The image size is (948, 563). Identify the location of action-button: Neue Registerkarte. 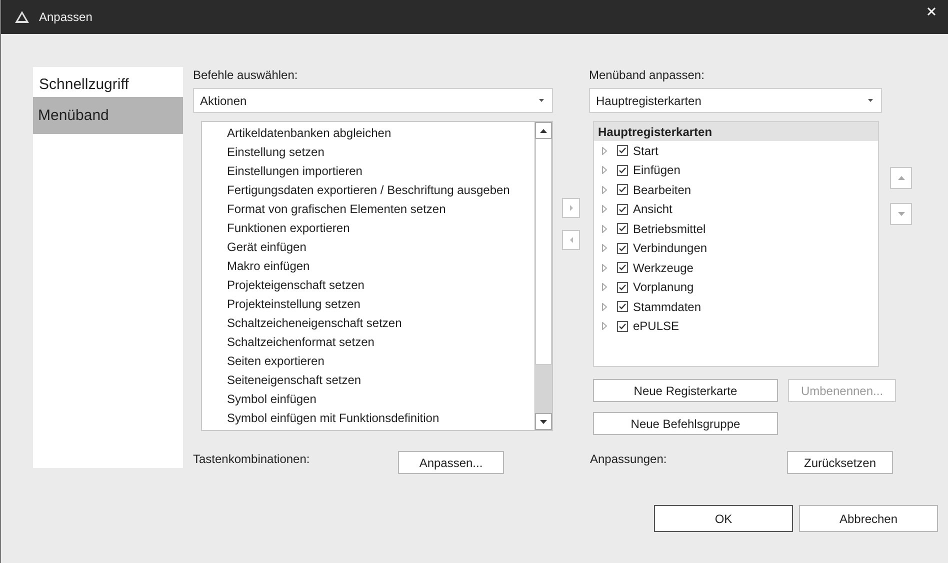
(685, 390).